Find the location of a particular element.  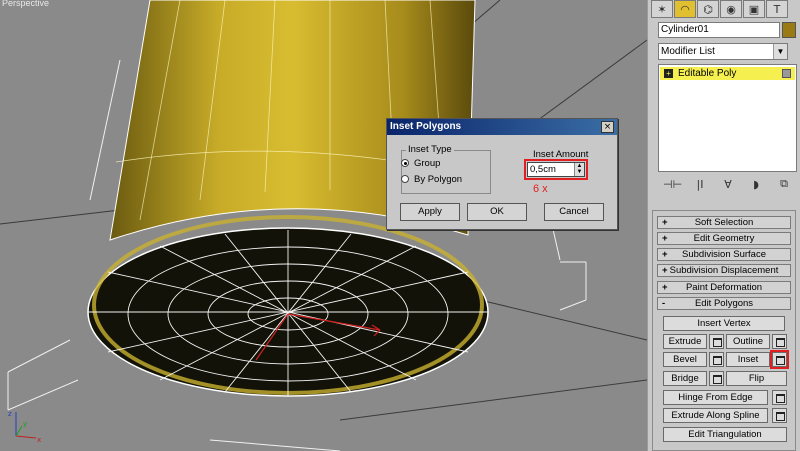

motion-tab-icon: ◉ is located at coordinates (731, 9).